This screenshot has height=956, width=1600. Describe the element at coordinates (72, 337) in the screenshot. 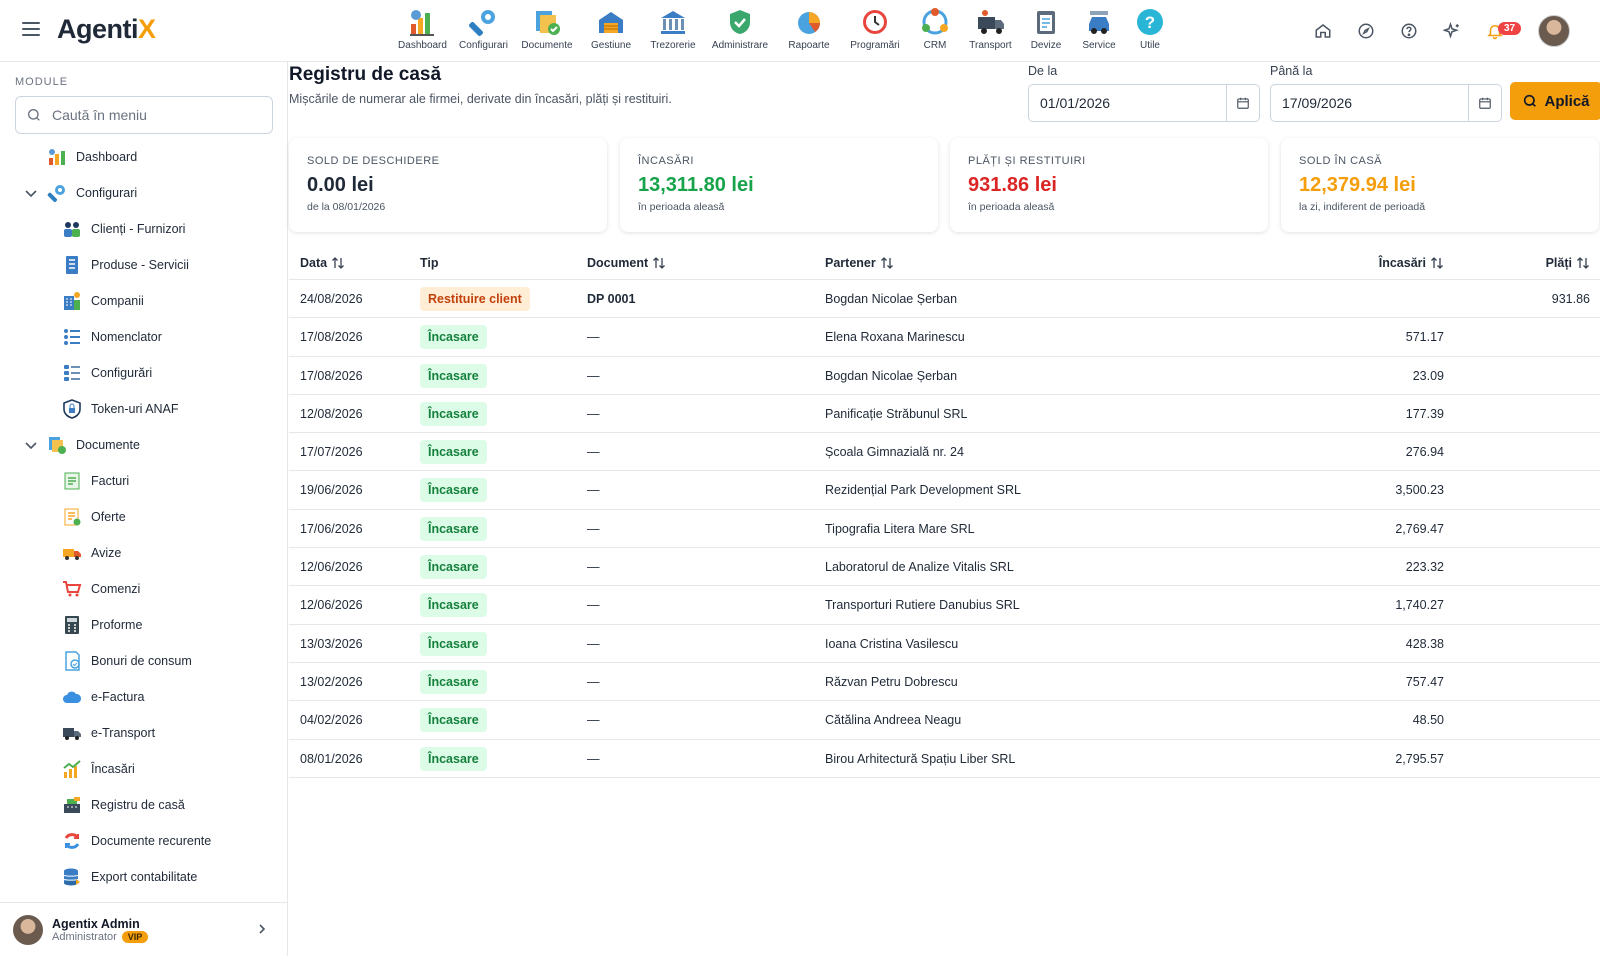

I see `list-icon` at that location.